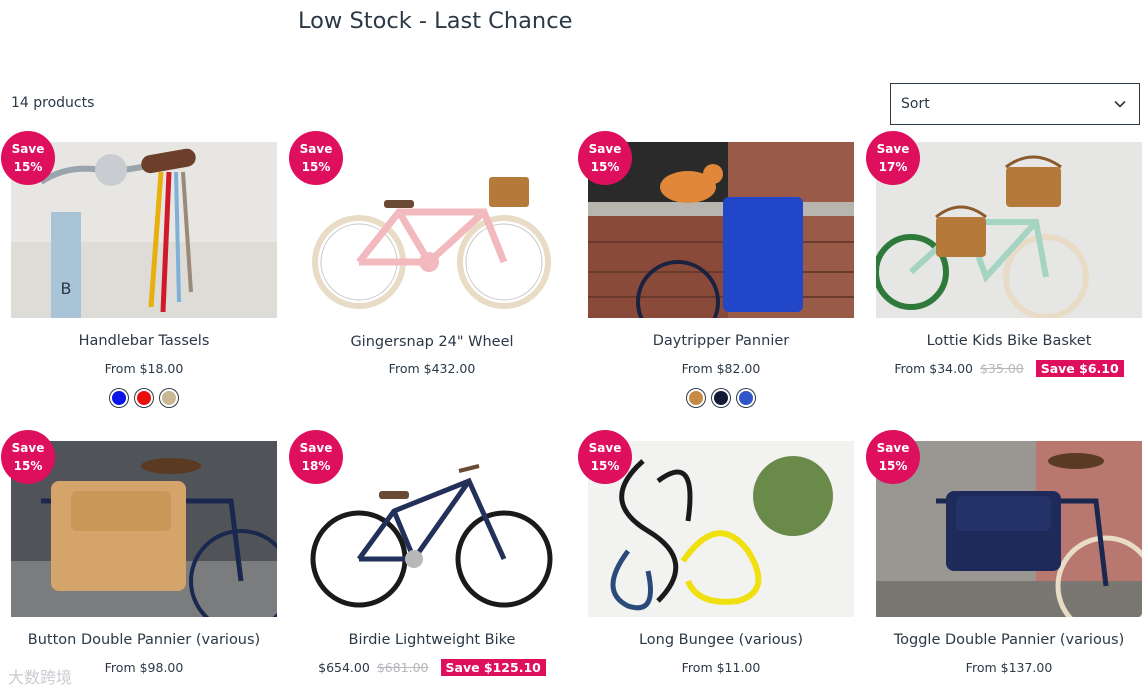  I want to click on save-amount-tag: Save $125.10, so click(493, 667).